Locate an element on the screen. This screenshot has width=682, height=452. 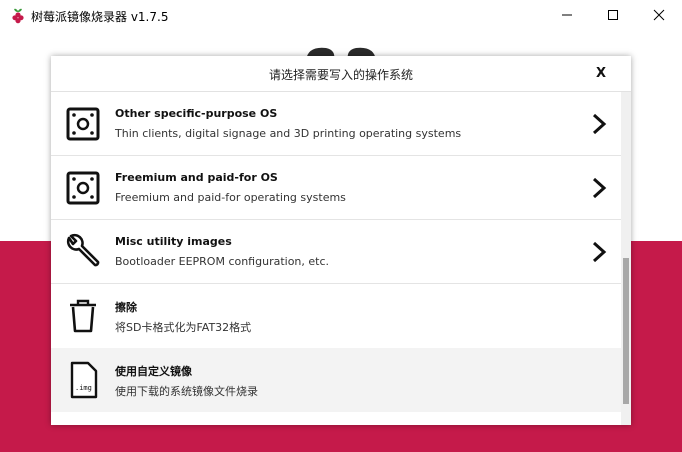
dialog-close-button: X is located at coordinates (601, 74).